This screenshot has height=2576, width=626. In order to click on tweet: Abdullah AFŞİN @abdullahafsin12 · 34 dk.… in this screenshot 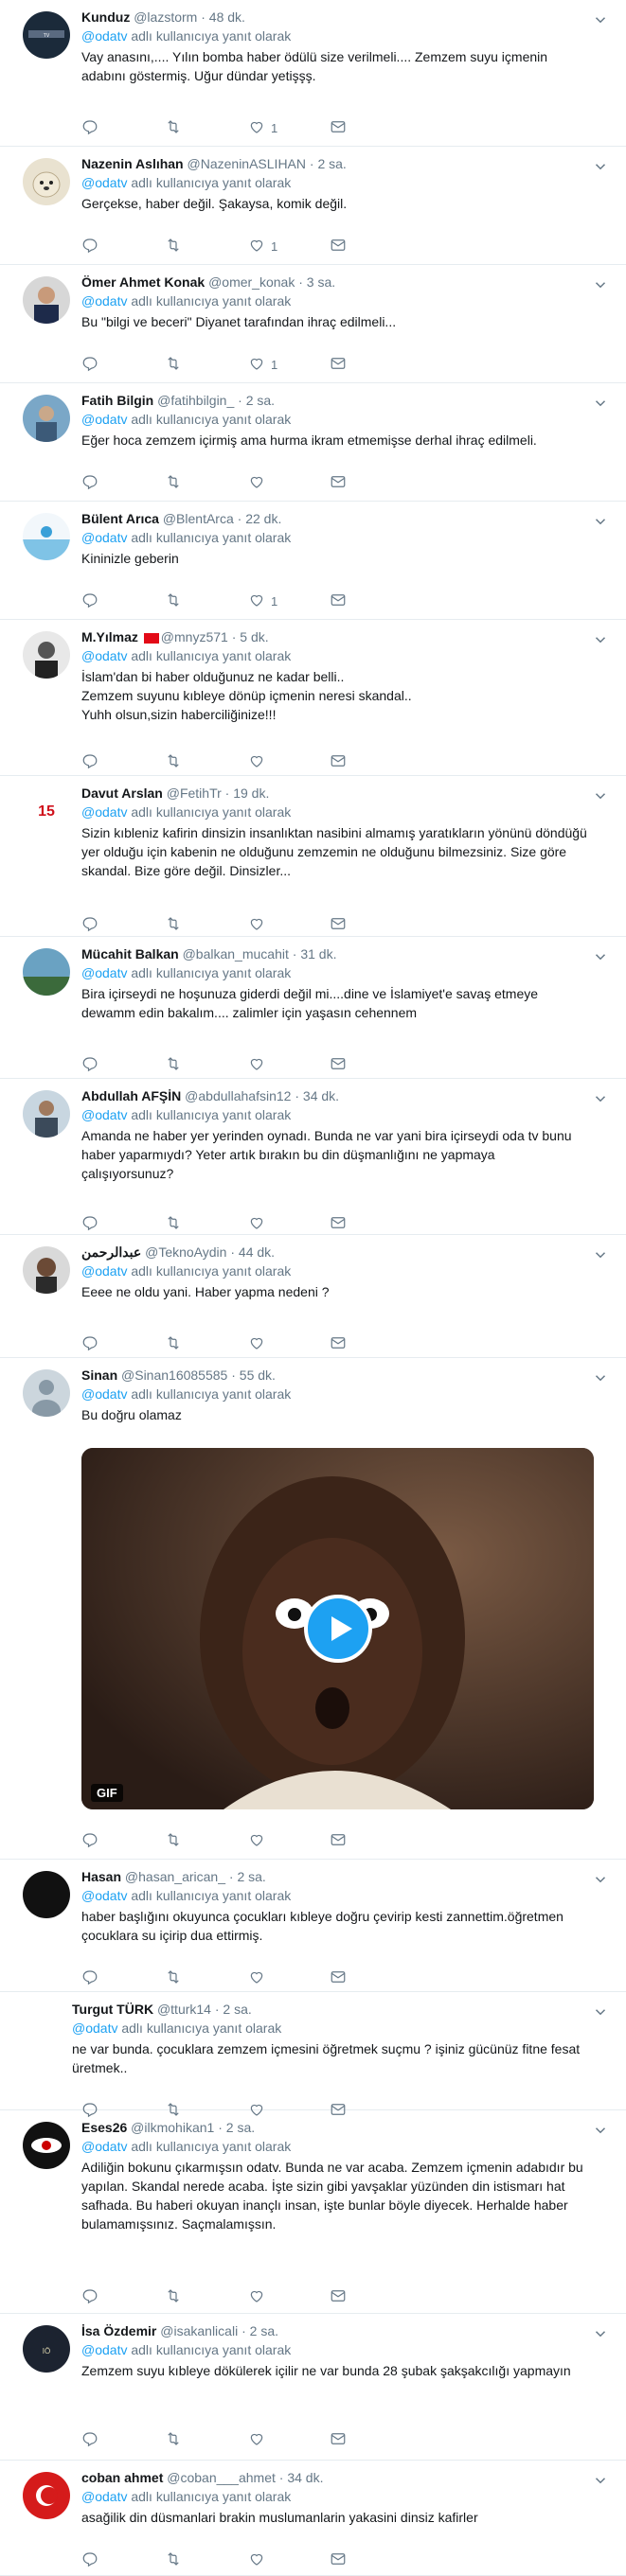, I will do `click(313, 1157)`.